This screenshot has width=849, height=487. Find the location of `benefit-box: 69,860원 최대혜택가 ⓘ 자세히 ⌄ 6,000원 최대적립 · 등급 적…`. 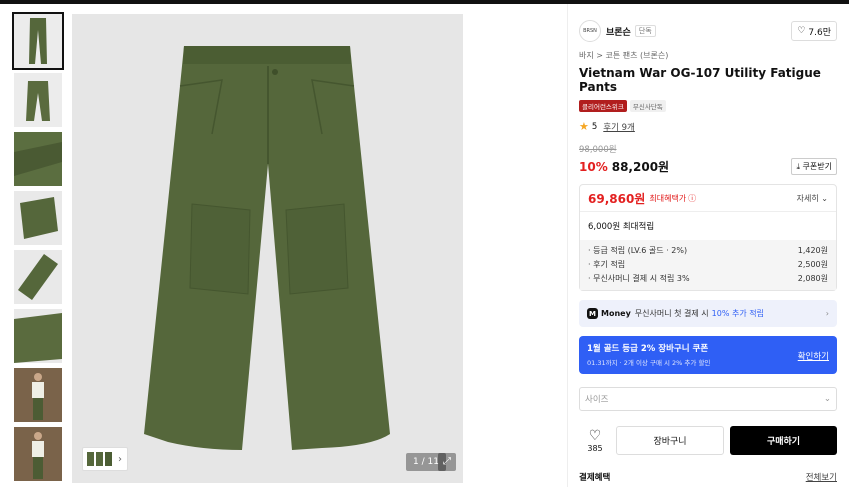

benefit-box: 69,860원 최대혜택가 ⓘ 자세히 ⌄ 6,000원 최대적립 · 등급 적… is located at coordinates (708, 237).